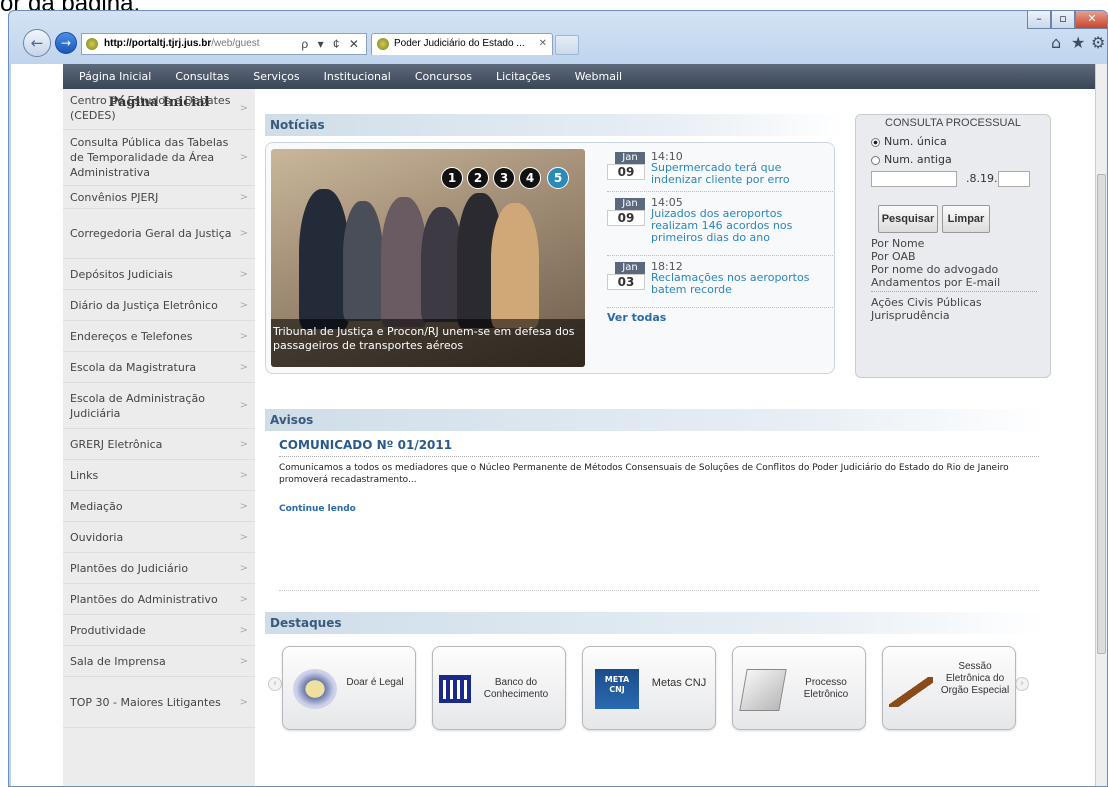 This screenshot has height=787, width=1108. Describe the element at coordinates (478, 178) in the screenshot. I see `slide-dot-2: 2` at that location.